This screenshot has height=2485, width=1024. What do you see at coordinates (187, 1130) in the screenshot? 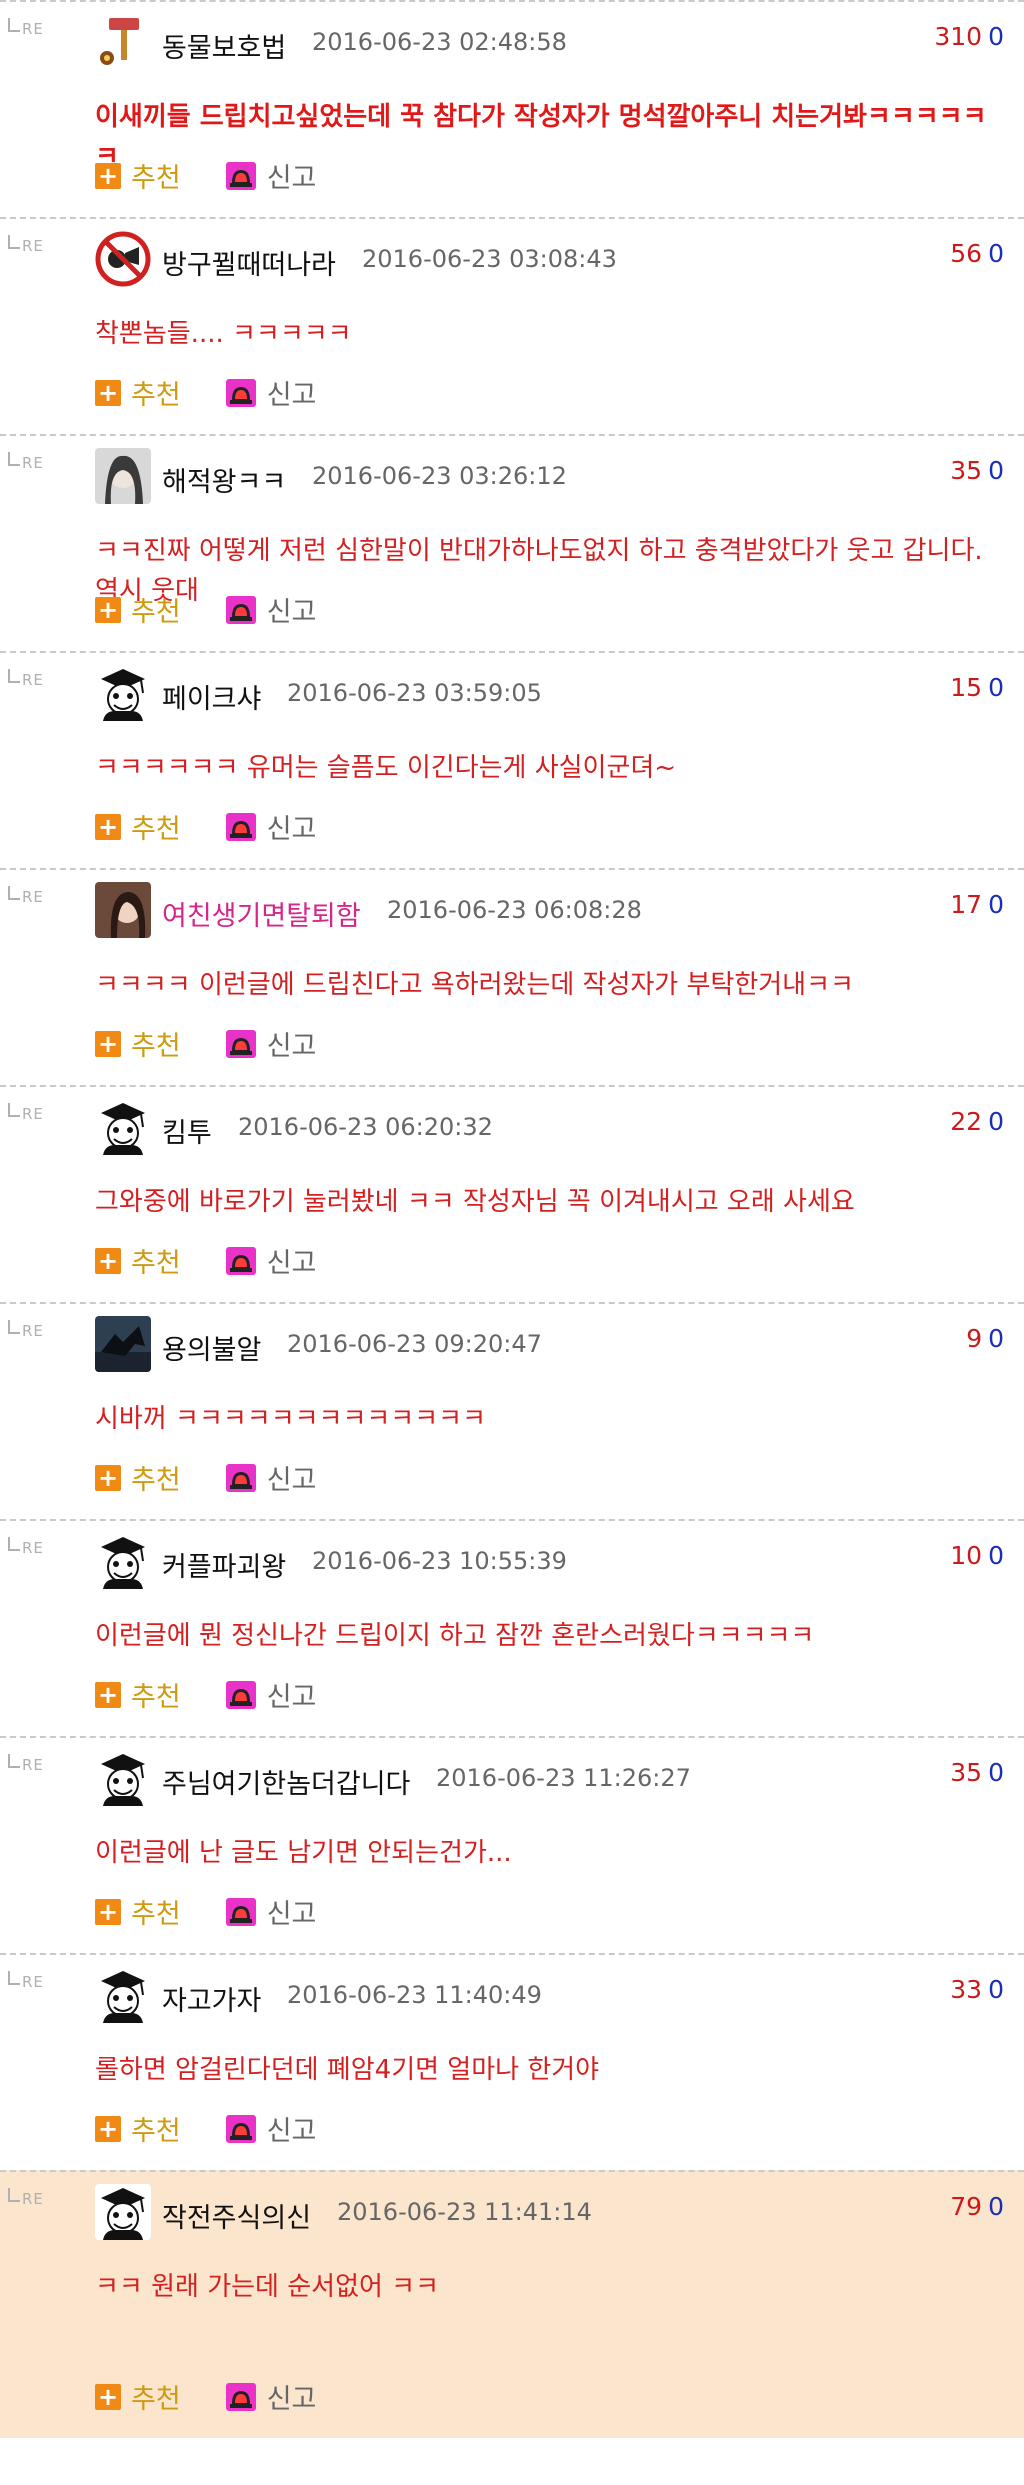
I see `comment-author: 킴투` at bounding box center [187, 1130].